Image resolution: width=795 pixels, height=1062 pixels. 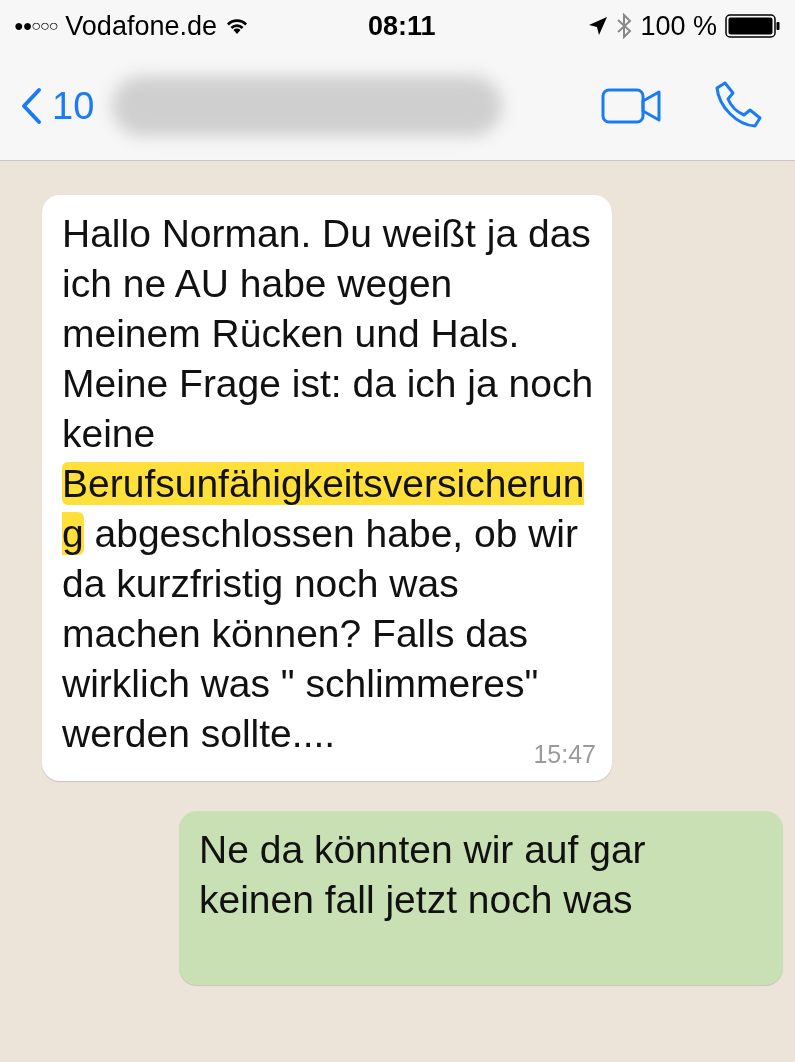 I want to click on carrier-name: Vodafone.de, so click(x=141, y=26).